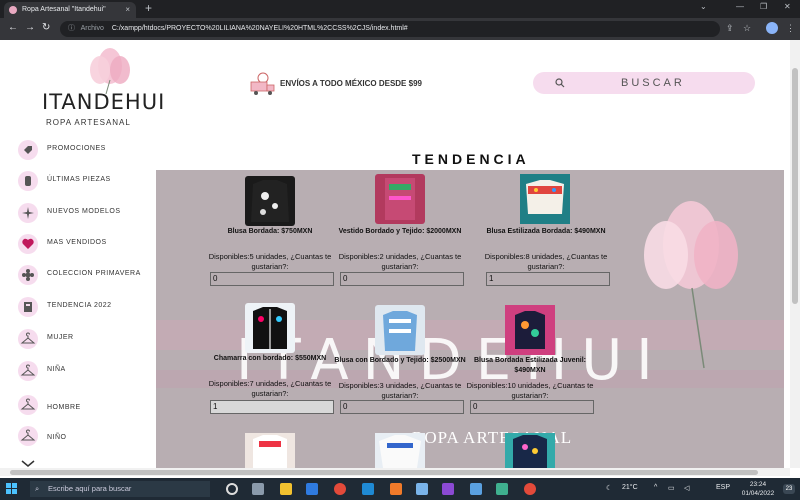 This screenshot has height=500, width=800. Describe the element at coordinates (368, 489) in the screenshot. I see `vscode-icon` at that location.